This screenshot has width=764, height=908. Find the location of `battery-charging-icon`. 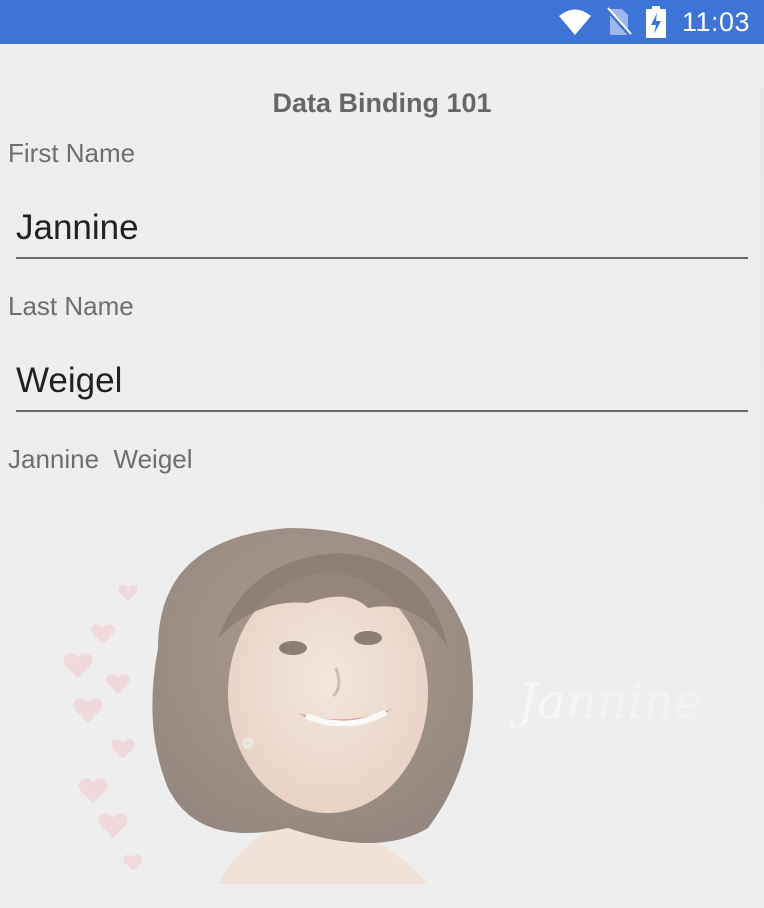

battery-charging-icon is located at coordinates (655, 22).